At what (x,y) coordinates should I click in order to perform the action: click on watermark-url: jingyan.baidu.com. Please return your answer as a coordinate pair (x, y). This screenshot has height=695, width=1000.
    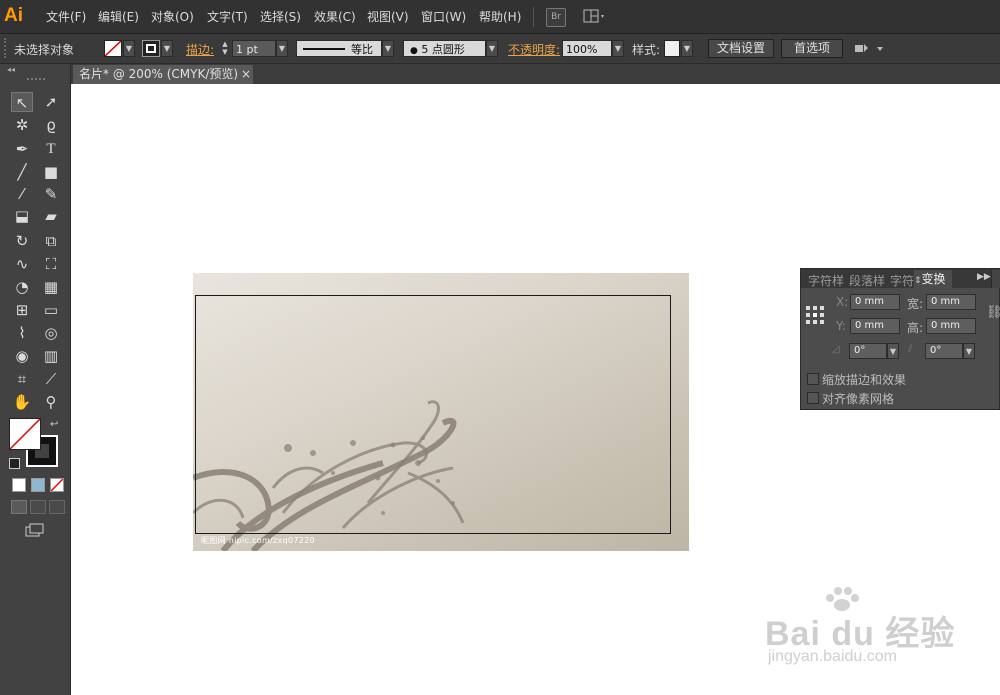
    Looking at the image, I should click on (832, 656).